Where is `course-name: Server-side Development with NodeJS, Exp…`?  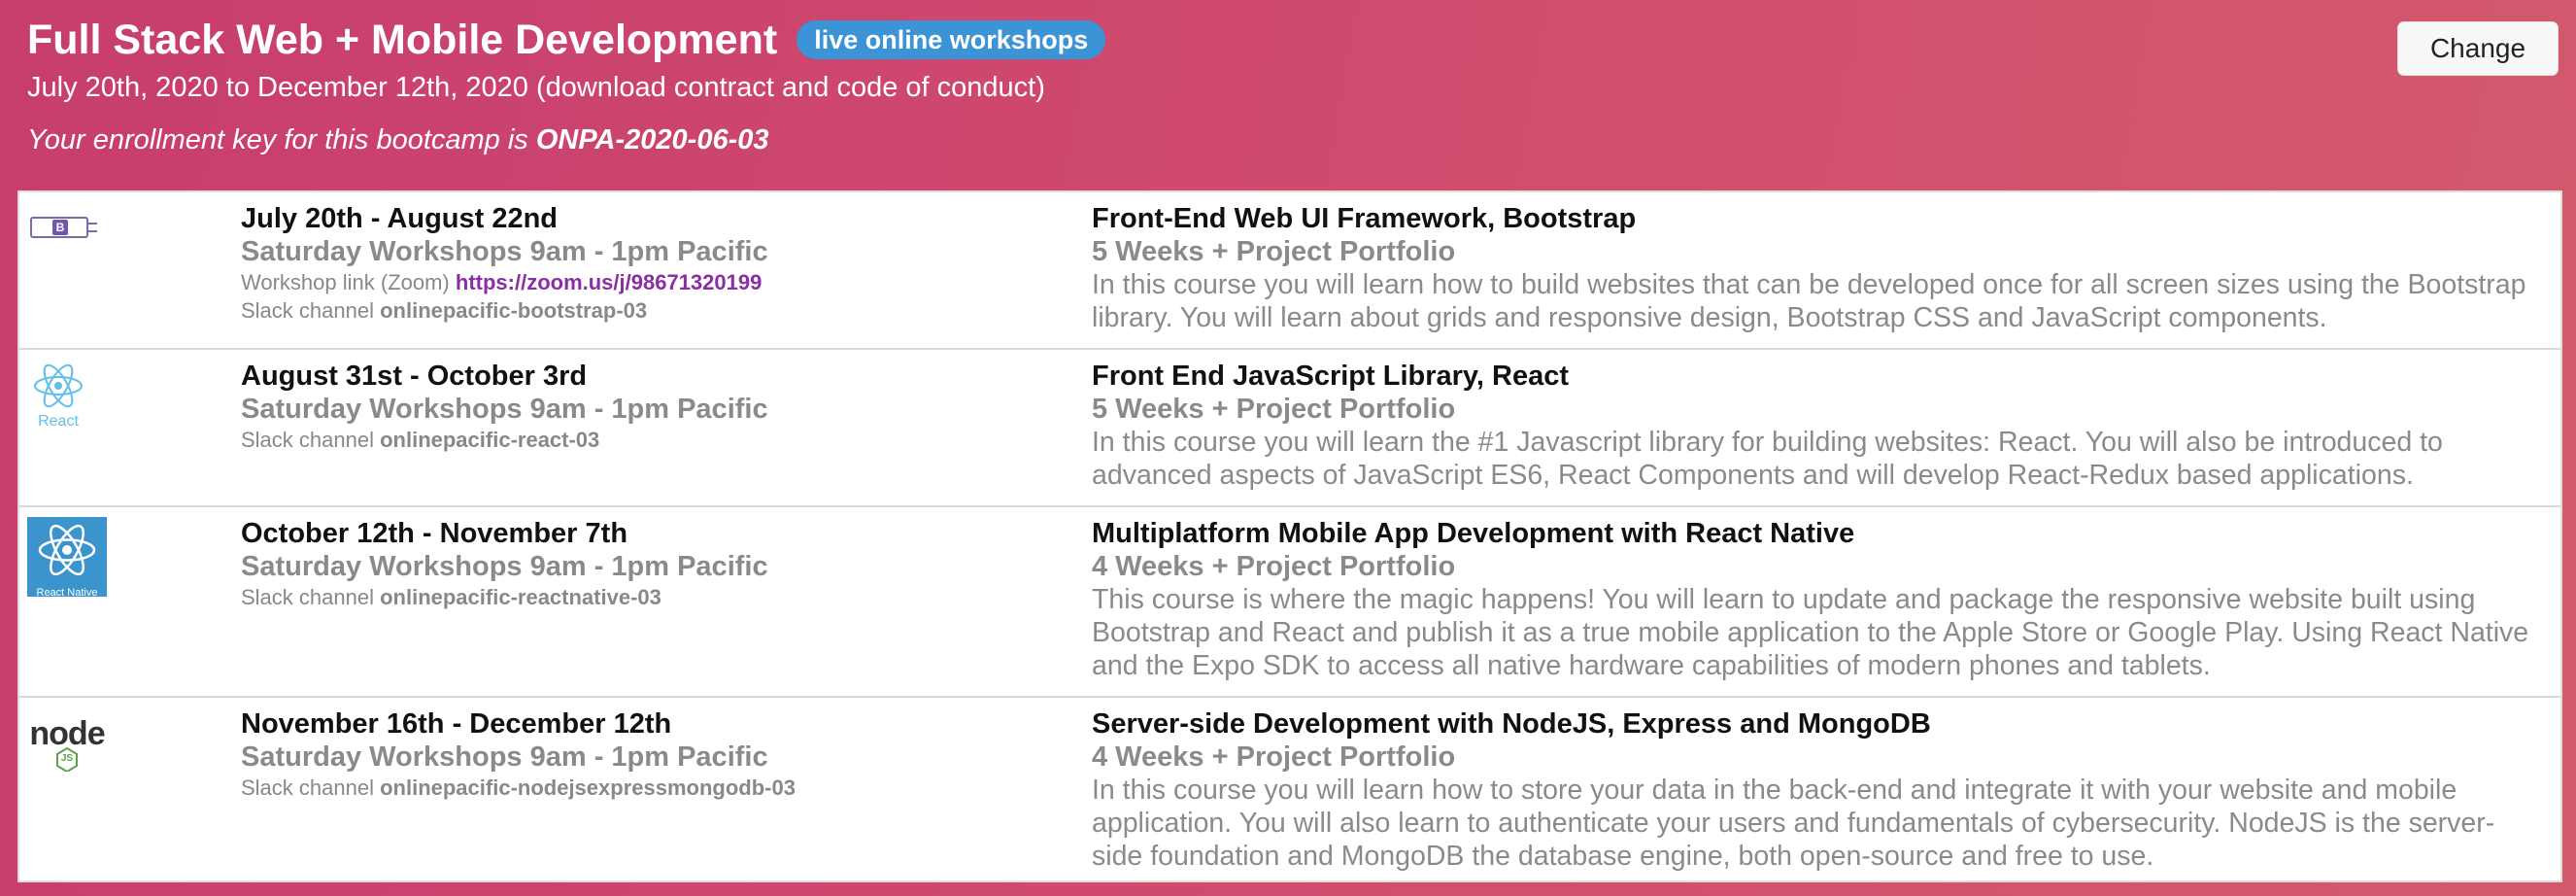 course-name: Server-side Development with NodeJS, Exp… is located at coordinates (1511, 724).